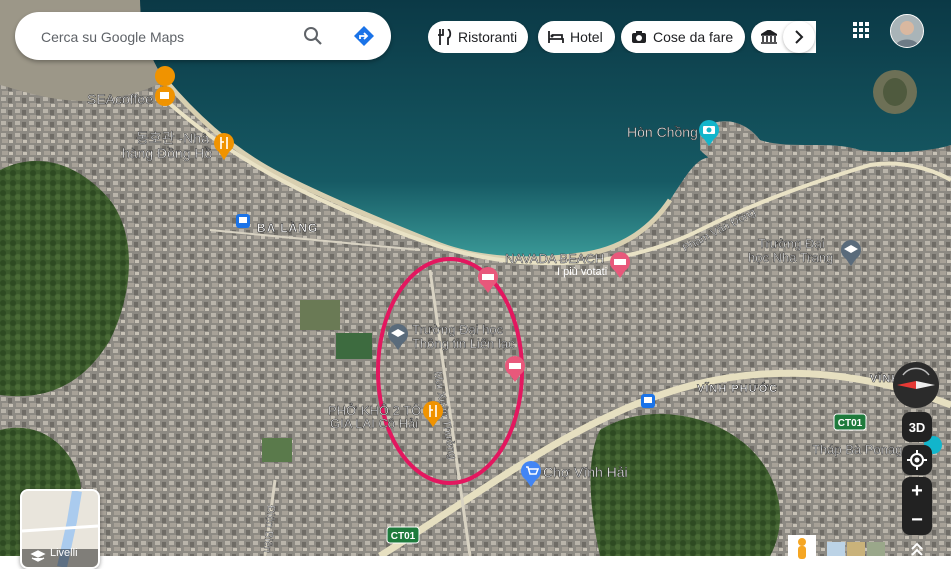 The image size is (951, 569). What do you see at coordinates (585, 472) in the screenshot?
I see `poi-label: Chợ Vĩnh Hải` at bounding box center [585, 472].